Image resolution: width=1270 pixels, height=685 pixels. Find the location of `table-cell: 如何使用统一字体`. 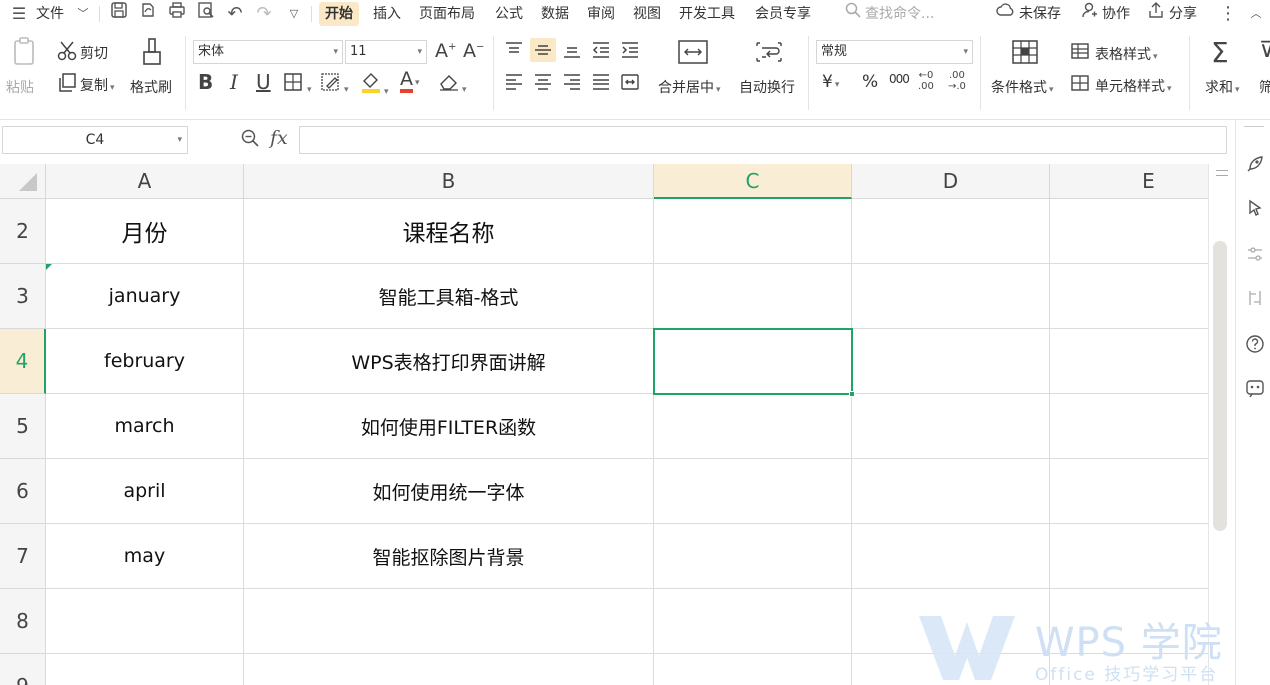

table-cell: 如何使用统一字体 is located at coordinates (449, 491).